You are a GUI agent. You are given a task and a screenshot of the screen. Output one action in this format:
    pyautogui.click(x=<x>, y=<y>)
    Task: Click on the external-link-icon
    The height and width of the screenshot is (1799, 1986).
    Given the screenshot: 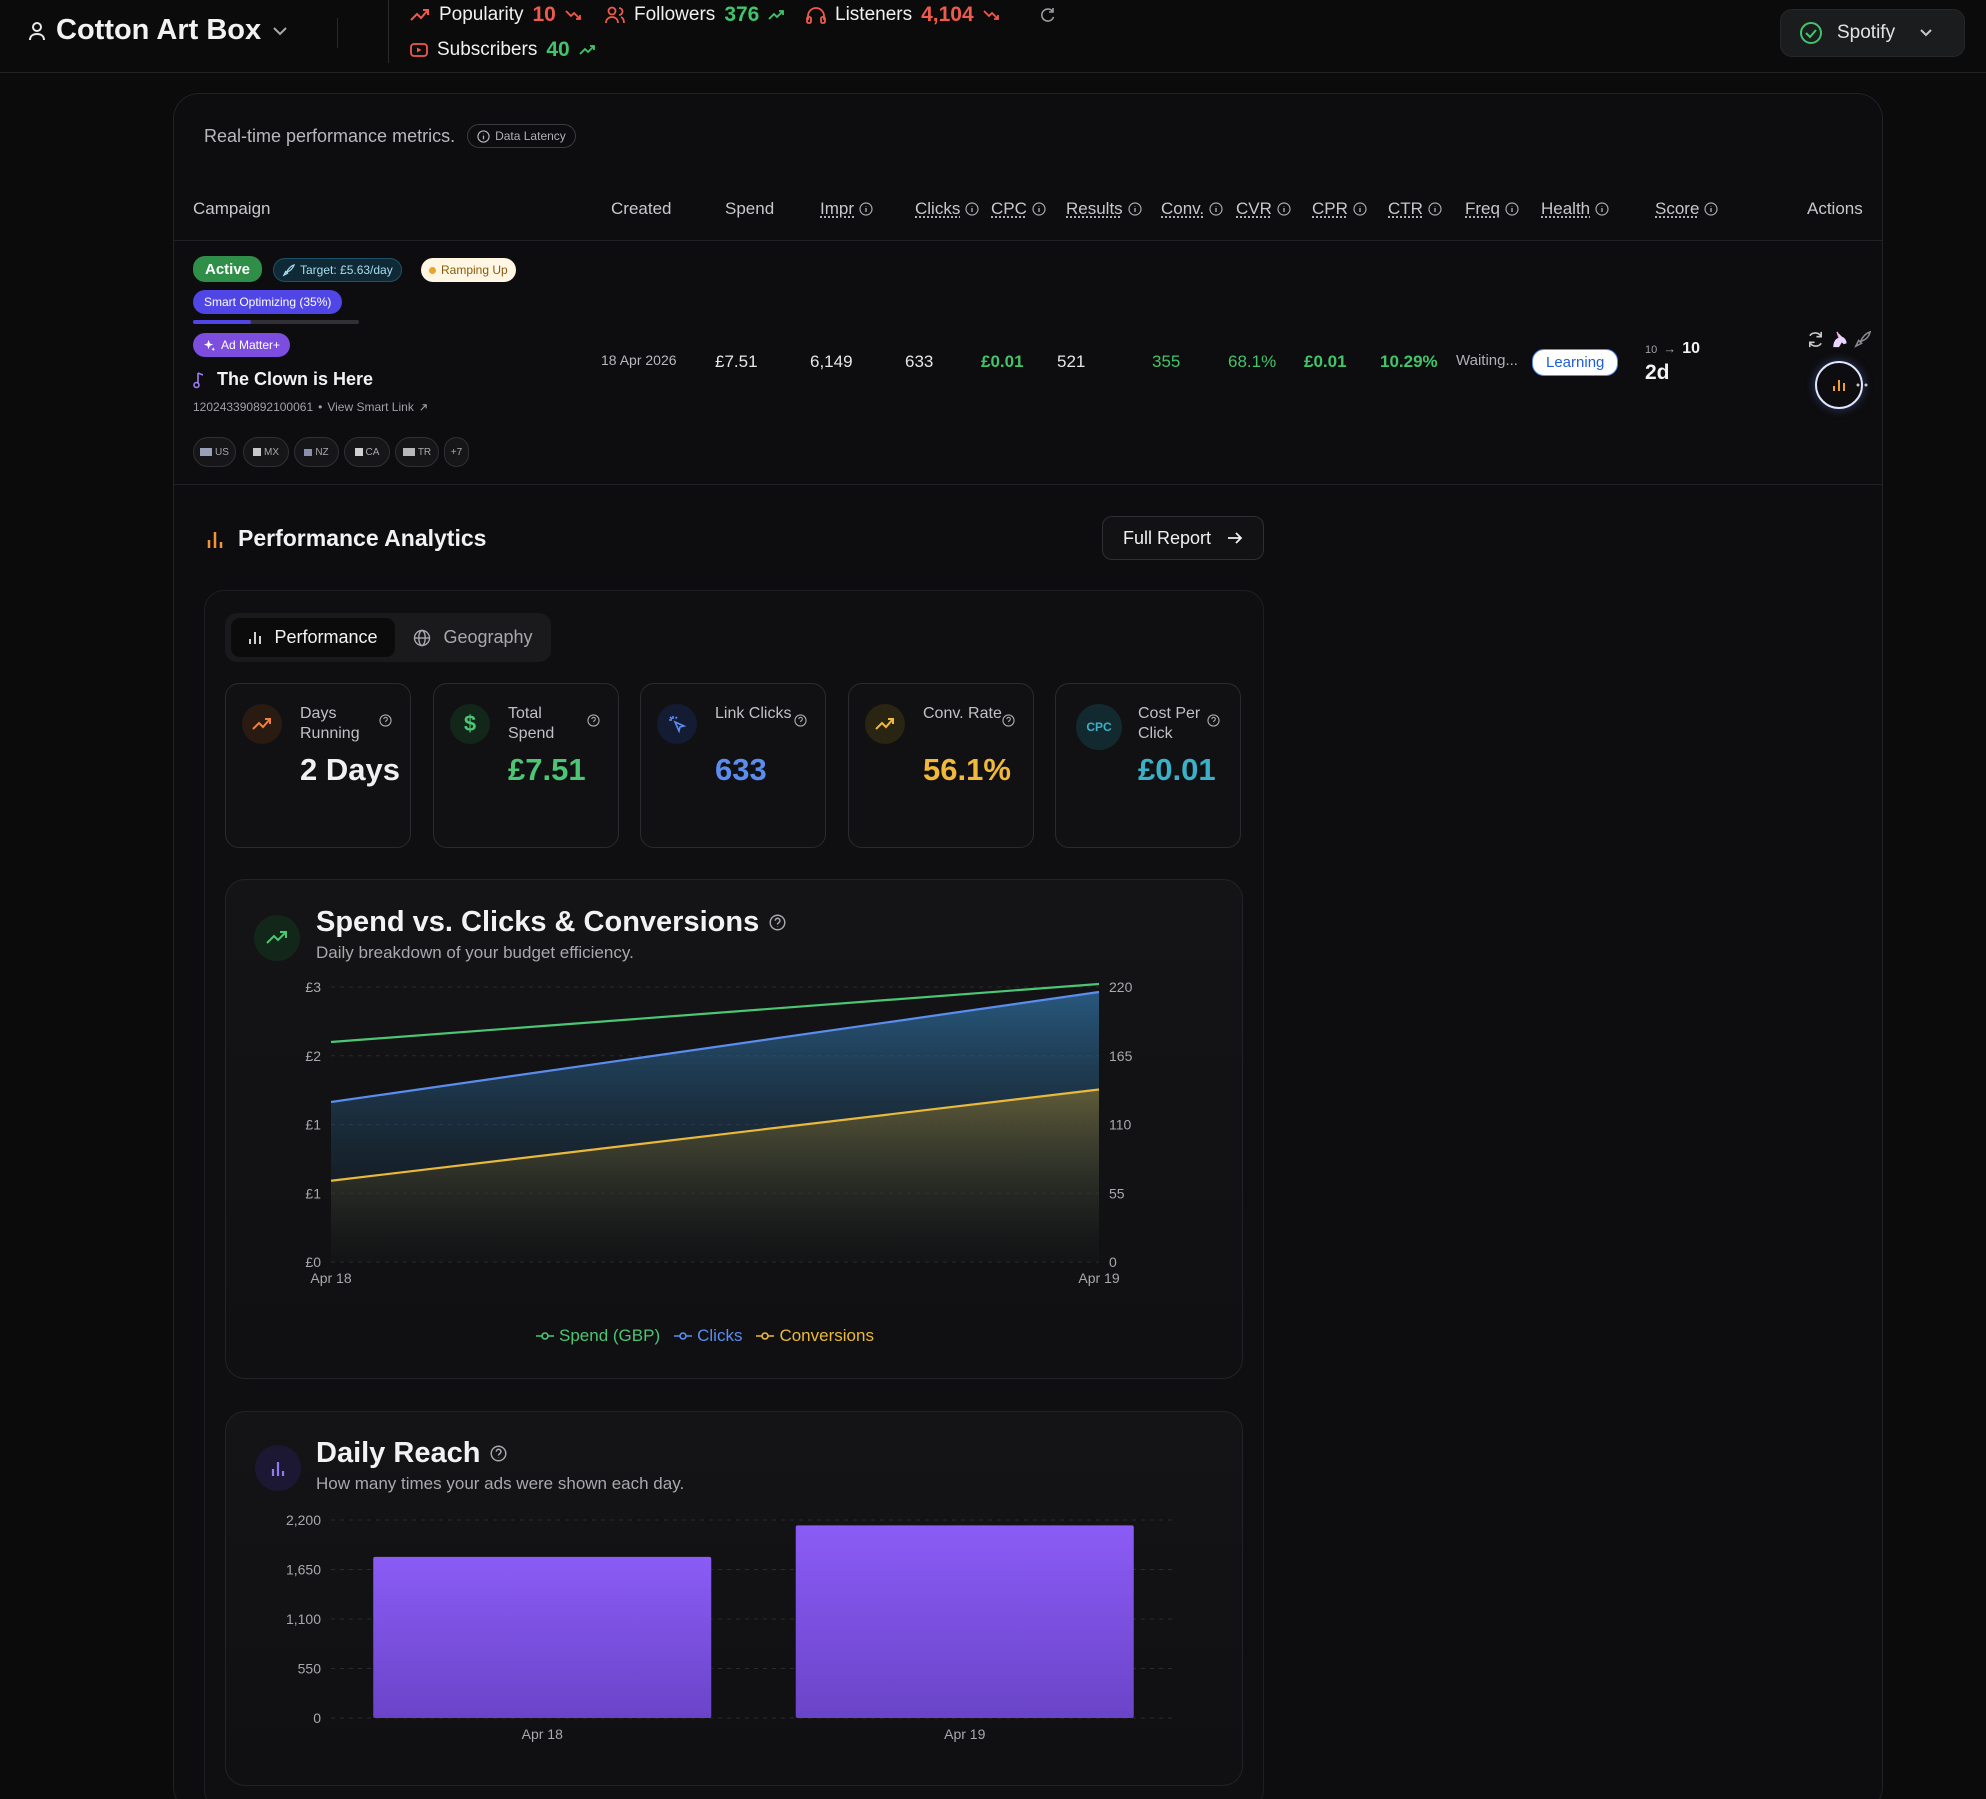 What is the action you would take?
    pyautogui.click(x=423, y=407)
    